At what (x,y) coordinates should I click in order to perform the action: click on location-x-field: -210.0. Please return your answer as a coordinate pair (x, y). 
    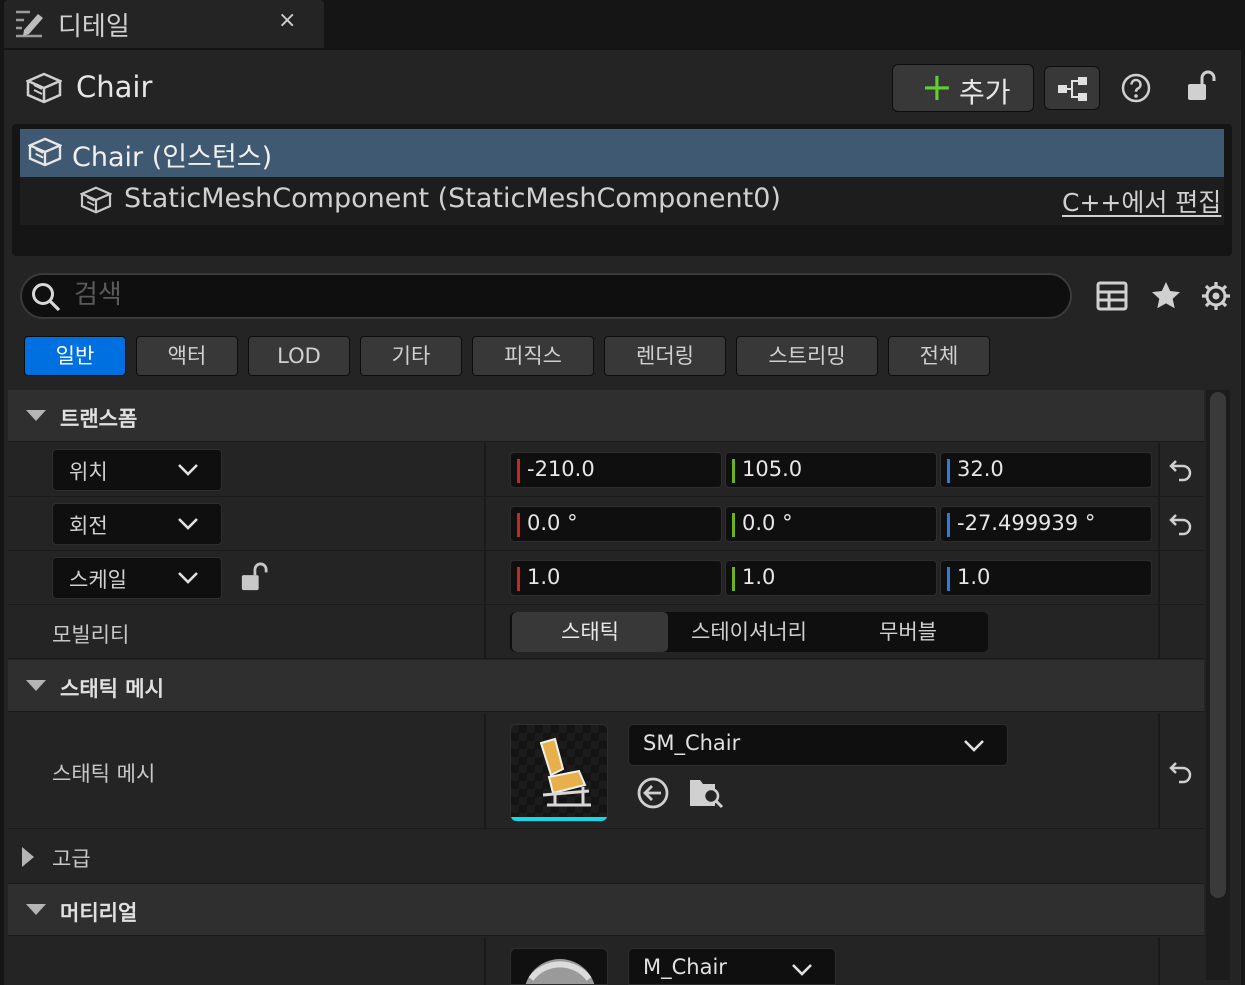
    Looking at the image, I should click on (616, 470).